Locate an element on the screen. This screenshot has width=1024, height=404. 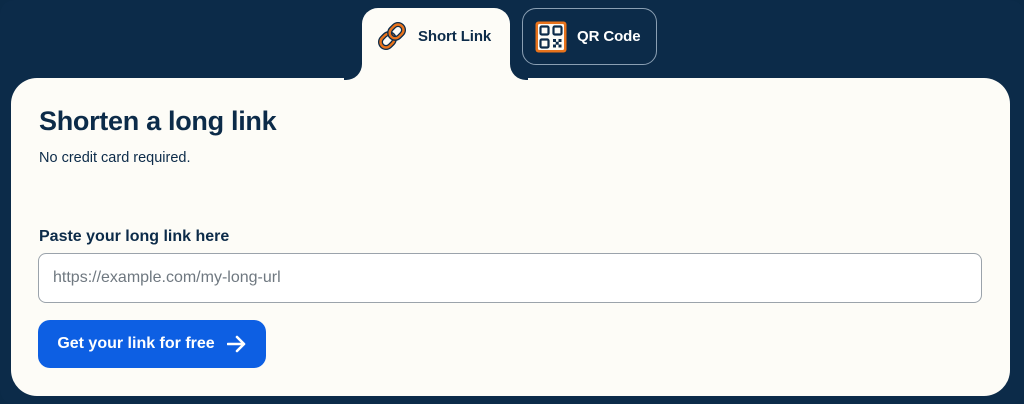
tab-short-link: Short Link is located at coordinates (436, 54).